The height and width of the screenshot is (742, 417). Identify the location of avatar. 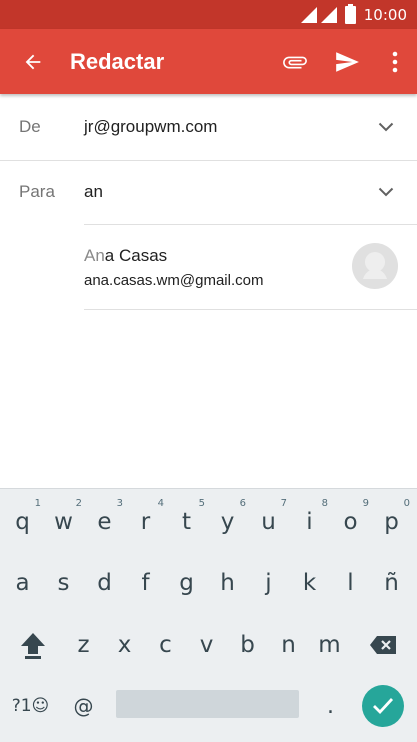
(375, 266).